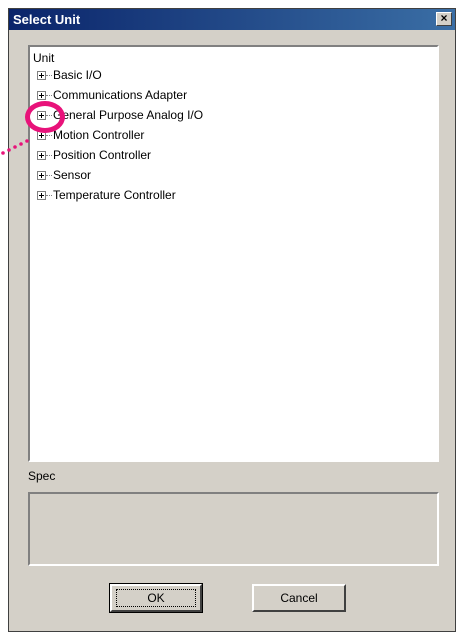 The height and width of the screenshot is (636, 463). Describe the element at coordinates (44, 58) in the screenshot. I see `tree-root-label: Unit` at that location.